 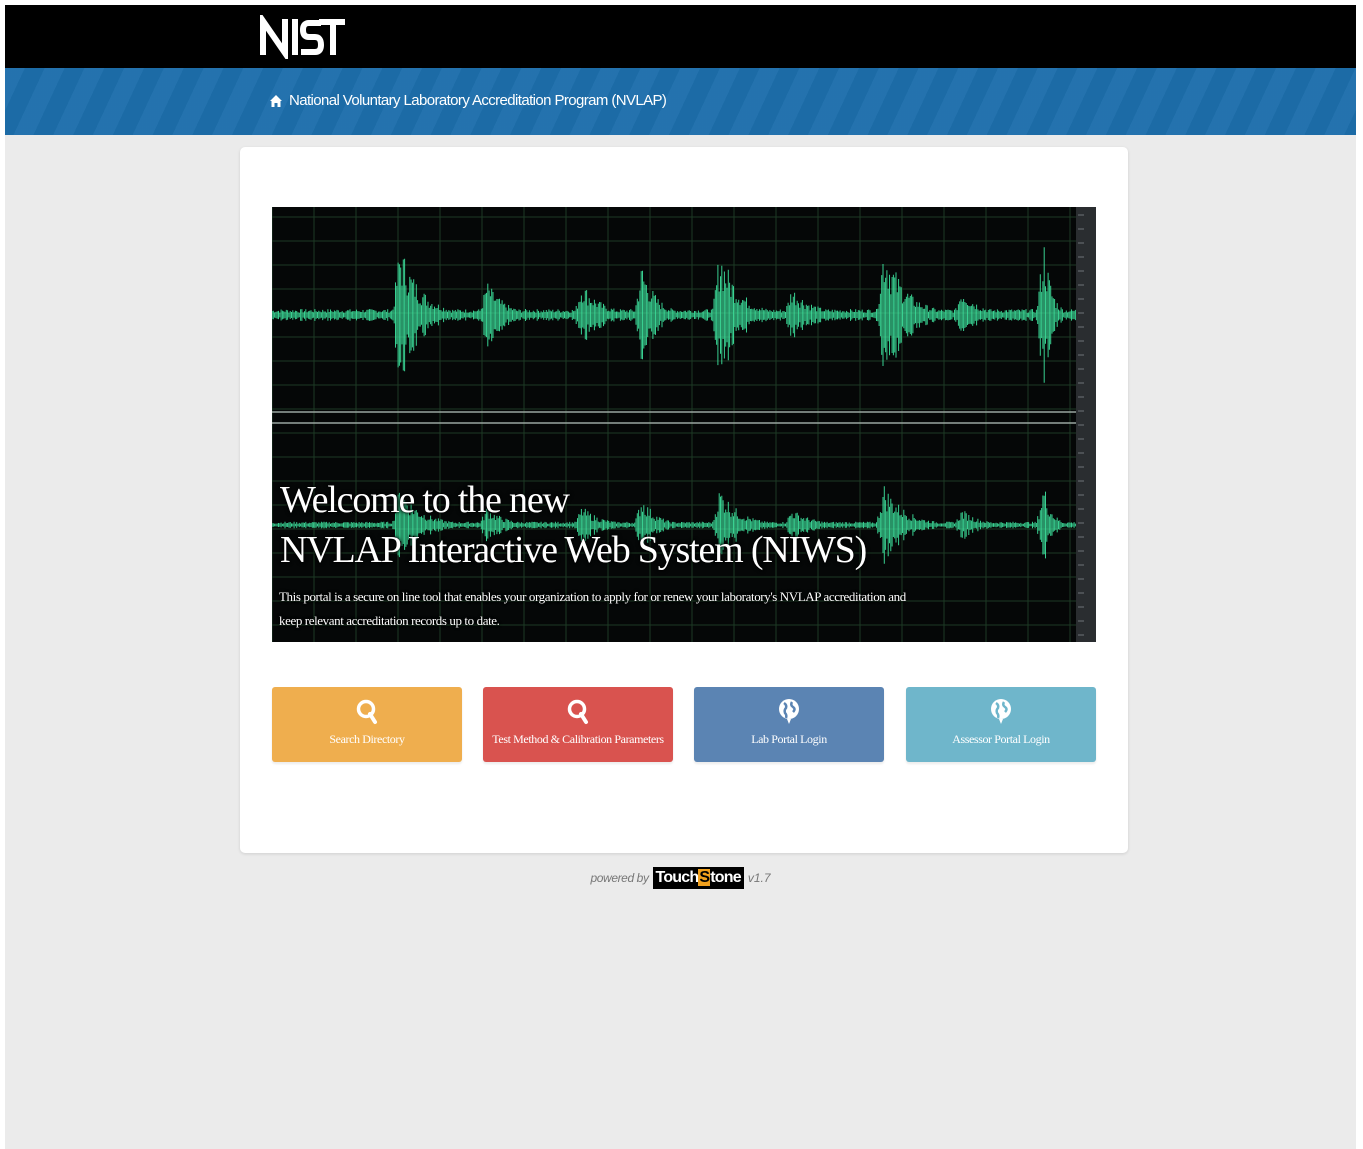 I want to click on test-method-calibration-button: Test Method & Calibration Parameters, so click(x=578, y=724).